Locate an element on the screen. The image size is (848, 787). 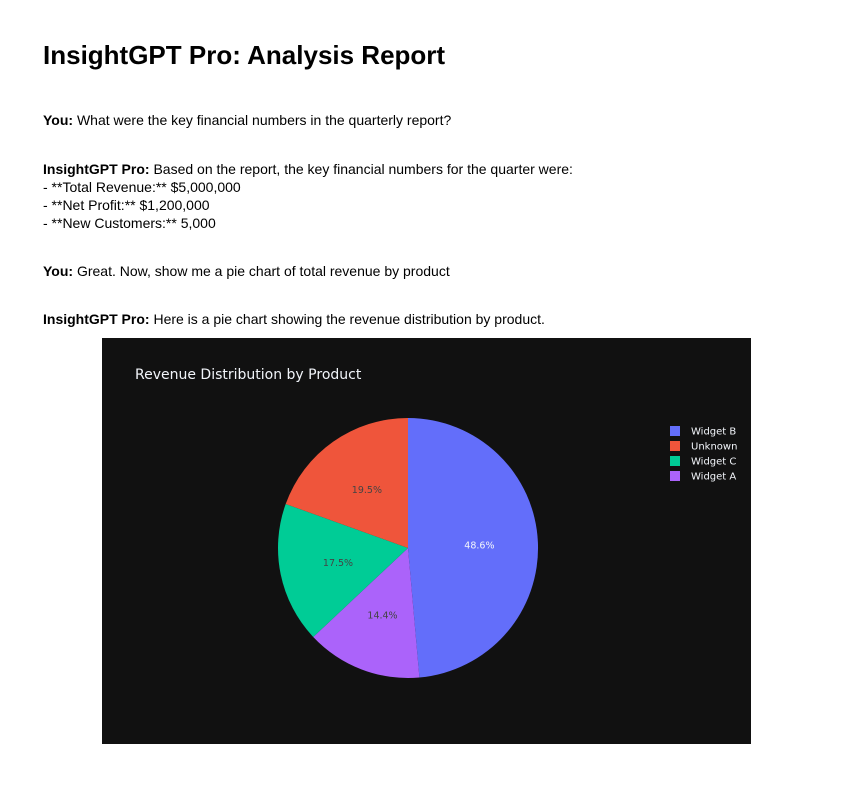
legend-item-widget-b: Widget B is located at coordinates (703, 432).